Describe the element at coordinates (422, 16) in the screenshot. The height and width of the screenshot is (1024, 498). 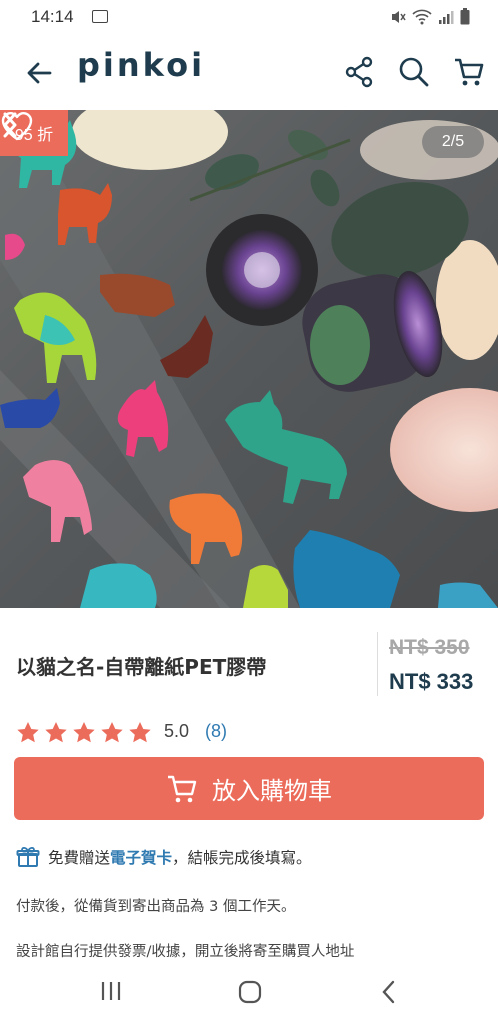
I see `wifi-icon` at that location.